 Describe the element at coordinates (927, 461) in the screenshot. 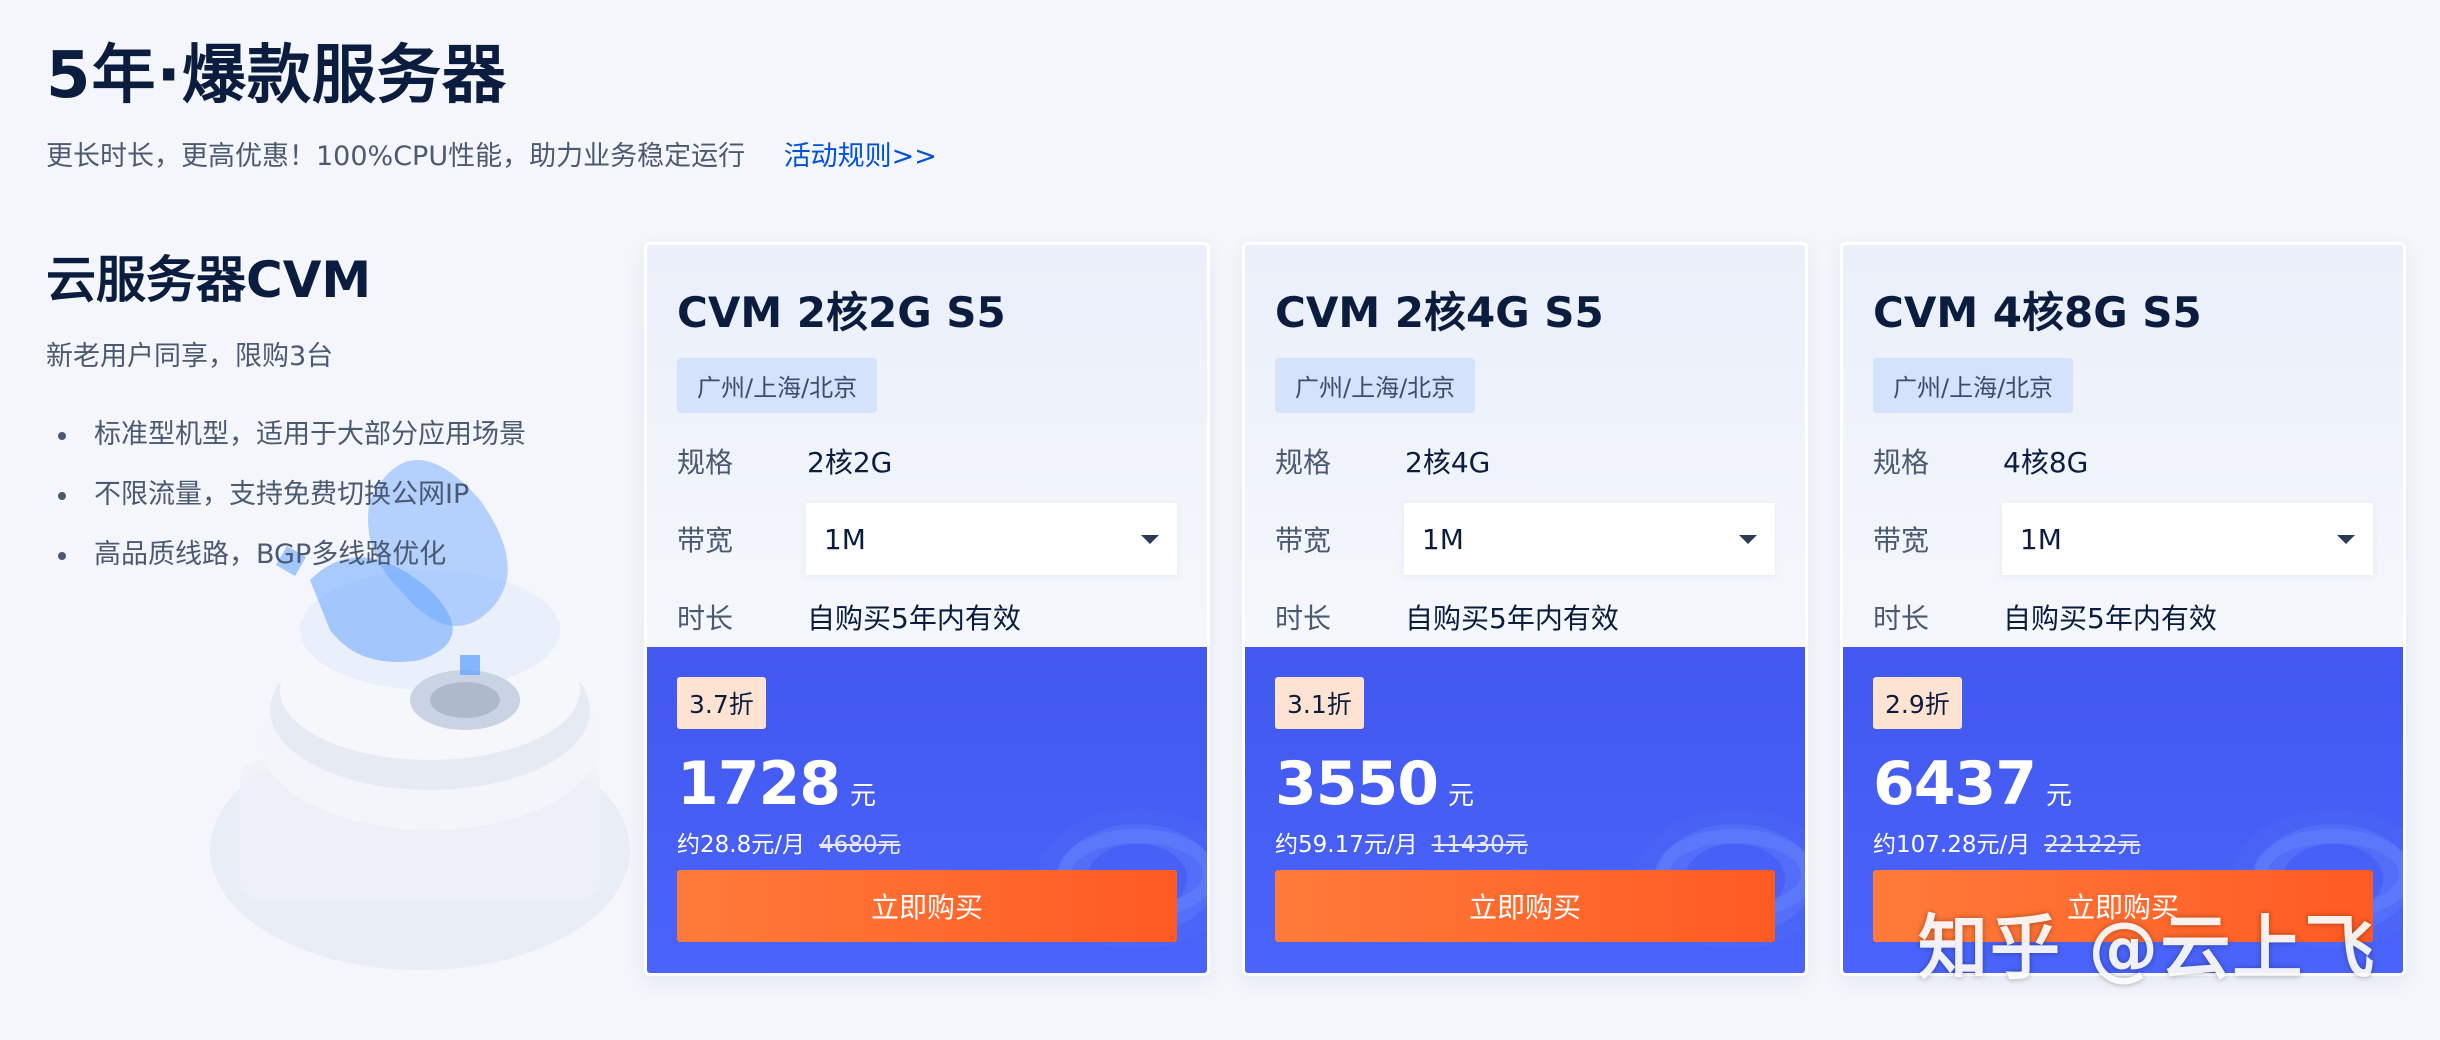

I see `spec-row: 规格 2核2G` at that location.